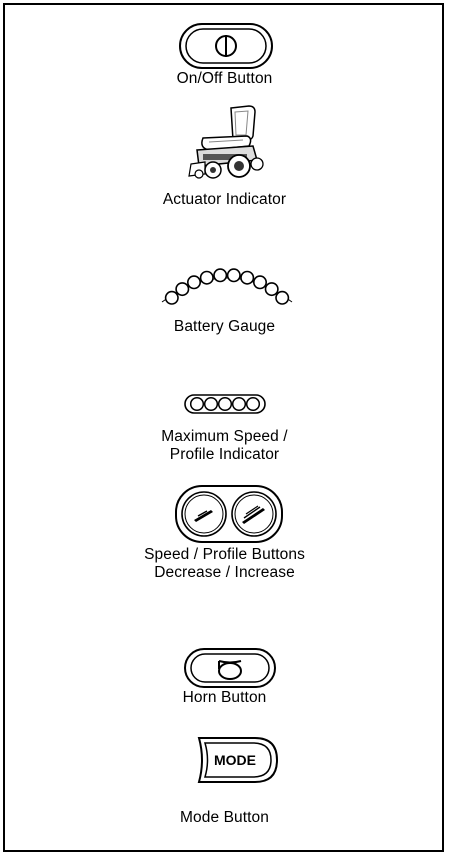 Image resolution: width=449 pixels, height=856 pixels. I want to click on mode-label: Mode Button, so click(224, 817).